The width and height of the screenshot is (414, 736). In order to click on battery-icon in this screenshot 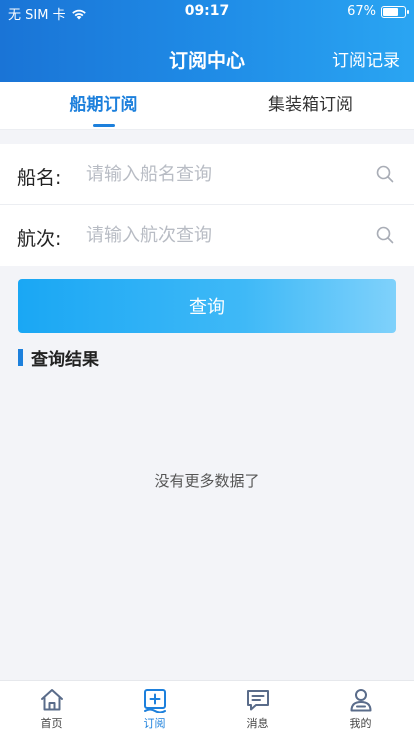, I will do `click(395, 11)`.